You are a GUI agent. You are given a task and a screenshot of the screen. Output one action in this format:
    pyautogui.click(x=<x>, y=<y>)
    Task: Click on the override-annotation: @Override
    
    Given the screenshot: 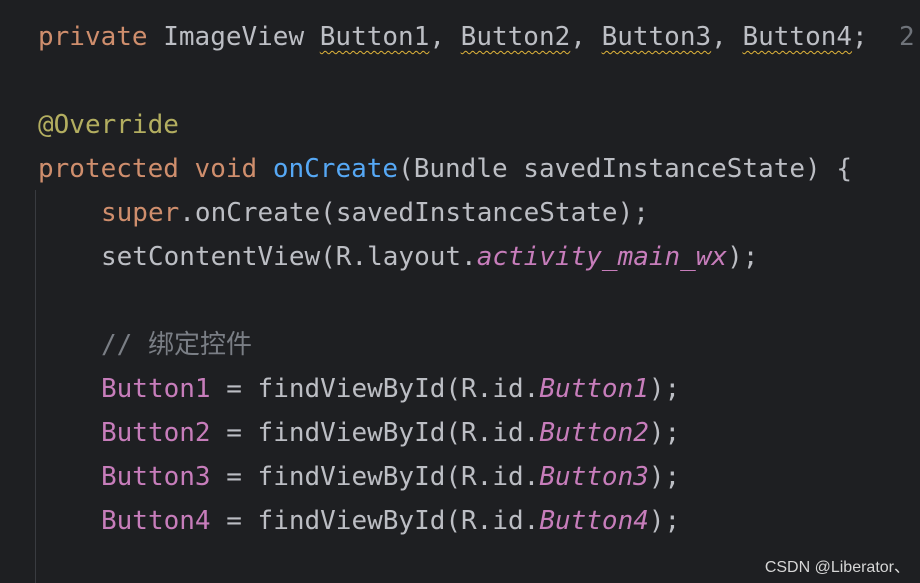 What is the action you would take?
    pyautogui.click(x=108, y=125)
    